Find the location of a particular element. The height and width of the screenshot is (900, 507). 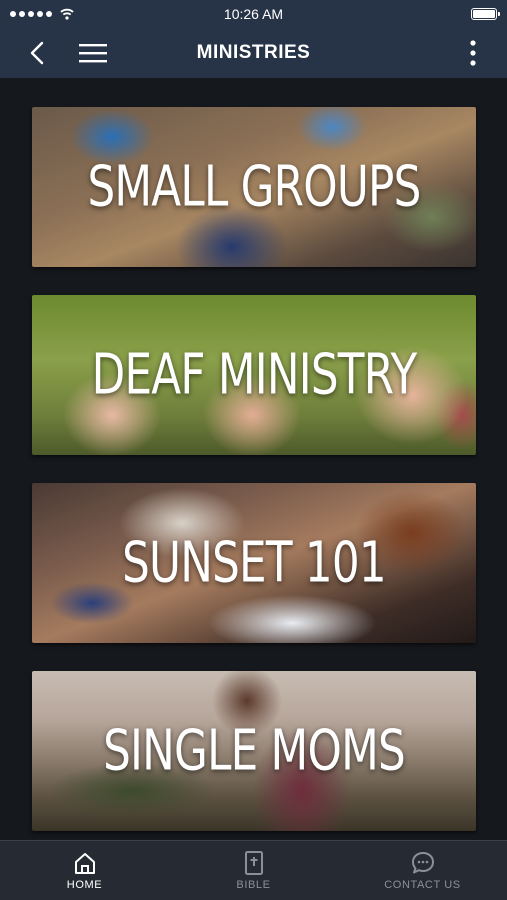

tab-label: CONTACT US is located at coordinates (422, 885).